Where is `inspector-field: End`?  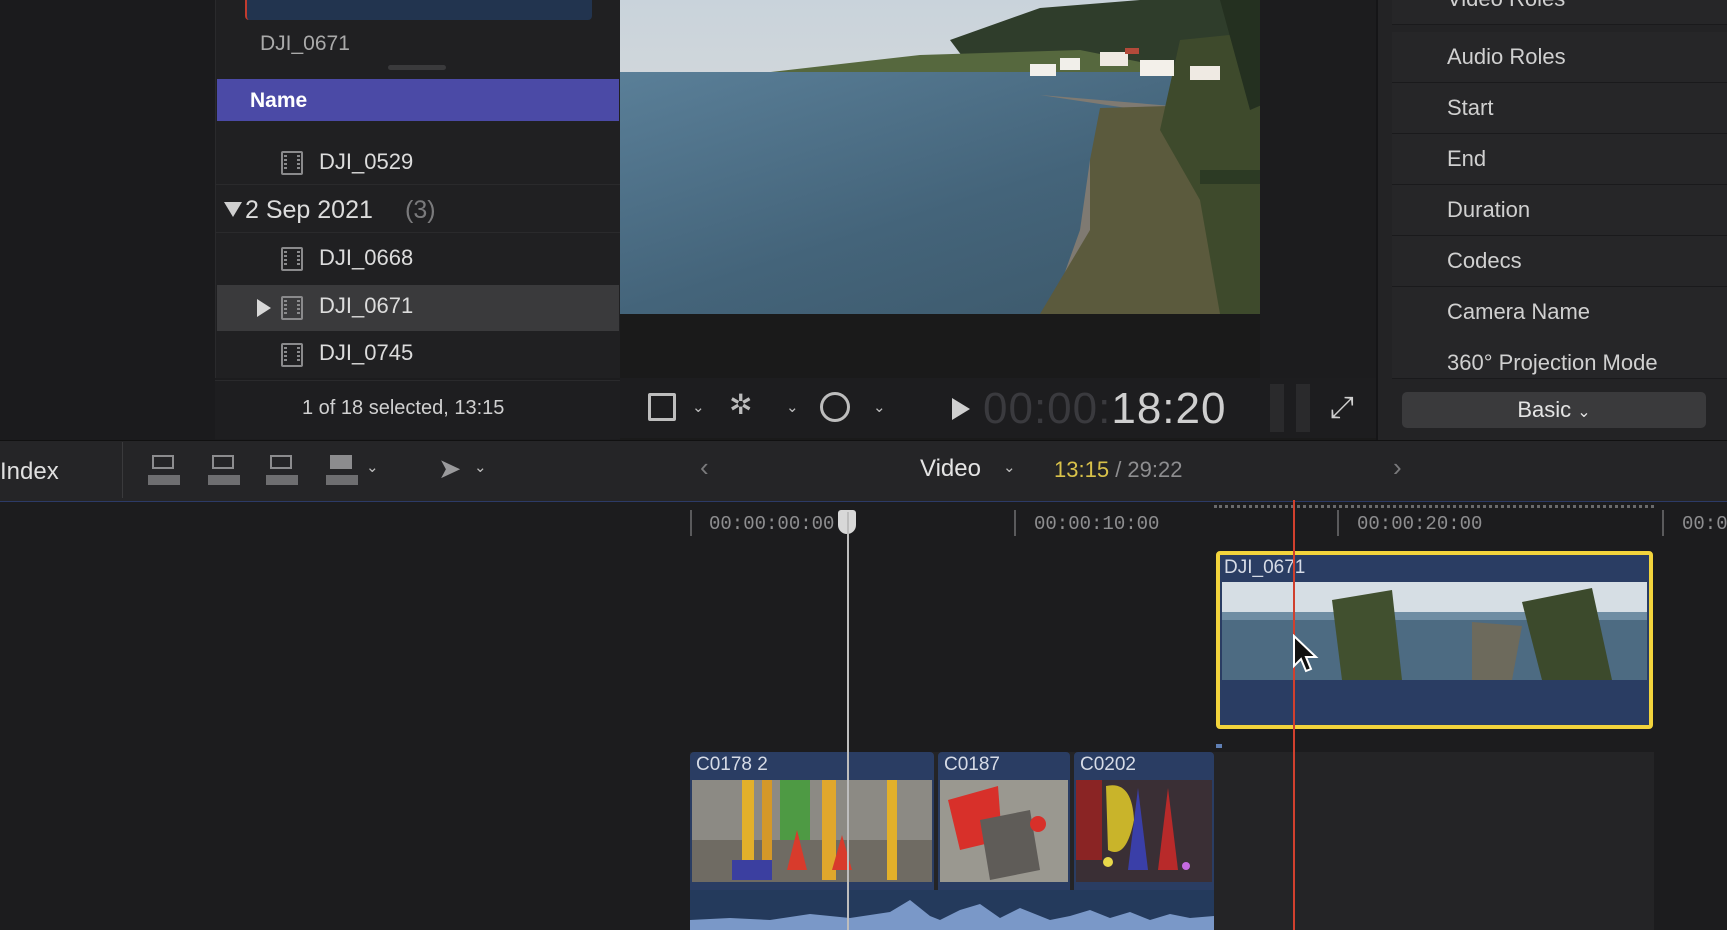 inspector-field: End is located at coordinates (1559, 159).